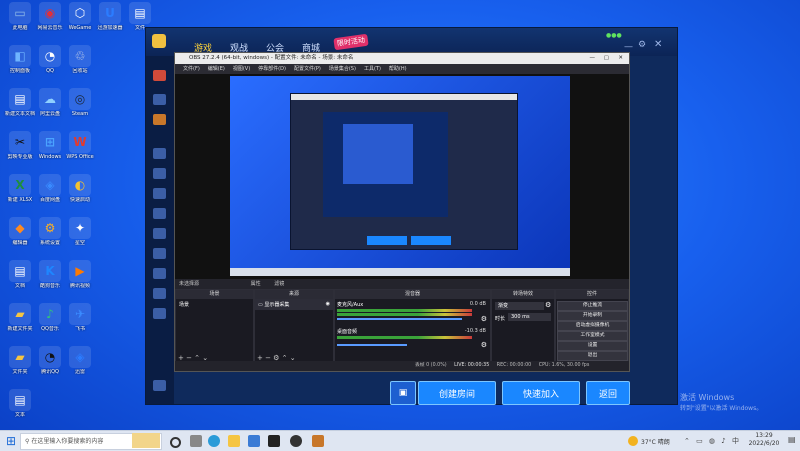 This screenshot has width=800, height=451. I want to click on properties-button: 属性, so click(256, 284).